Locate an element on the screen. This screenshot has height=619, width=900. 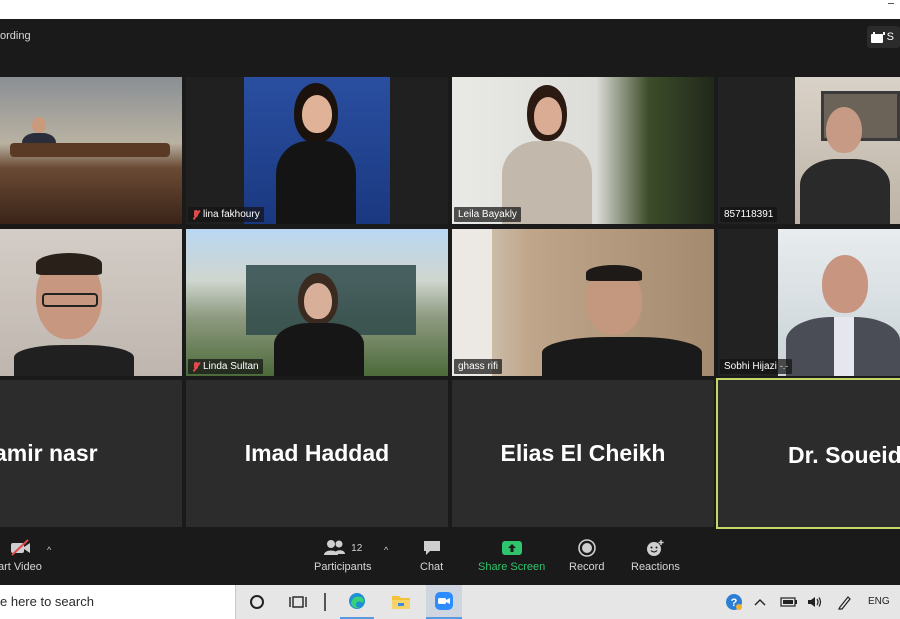
window-top-strip is located at coordinates (450, 9).